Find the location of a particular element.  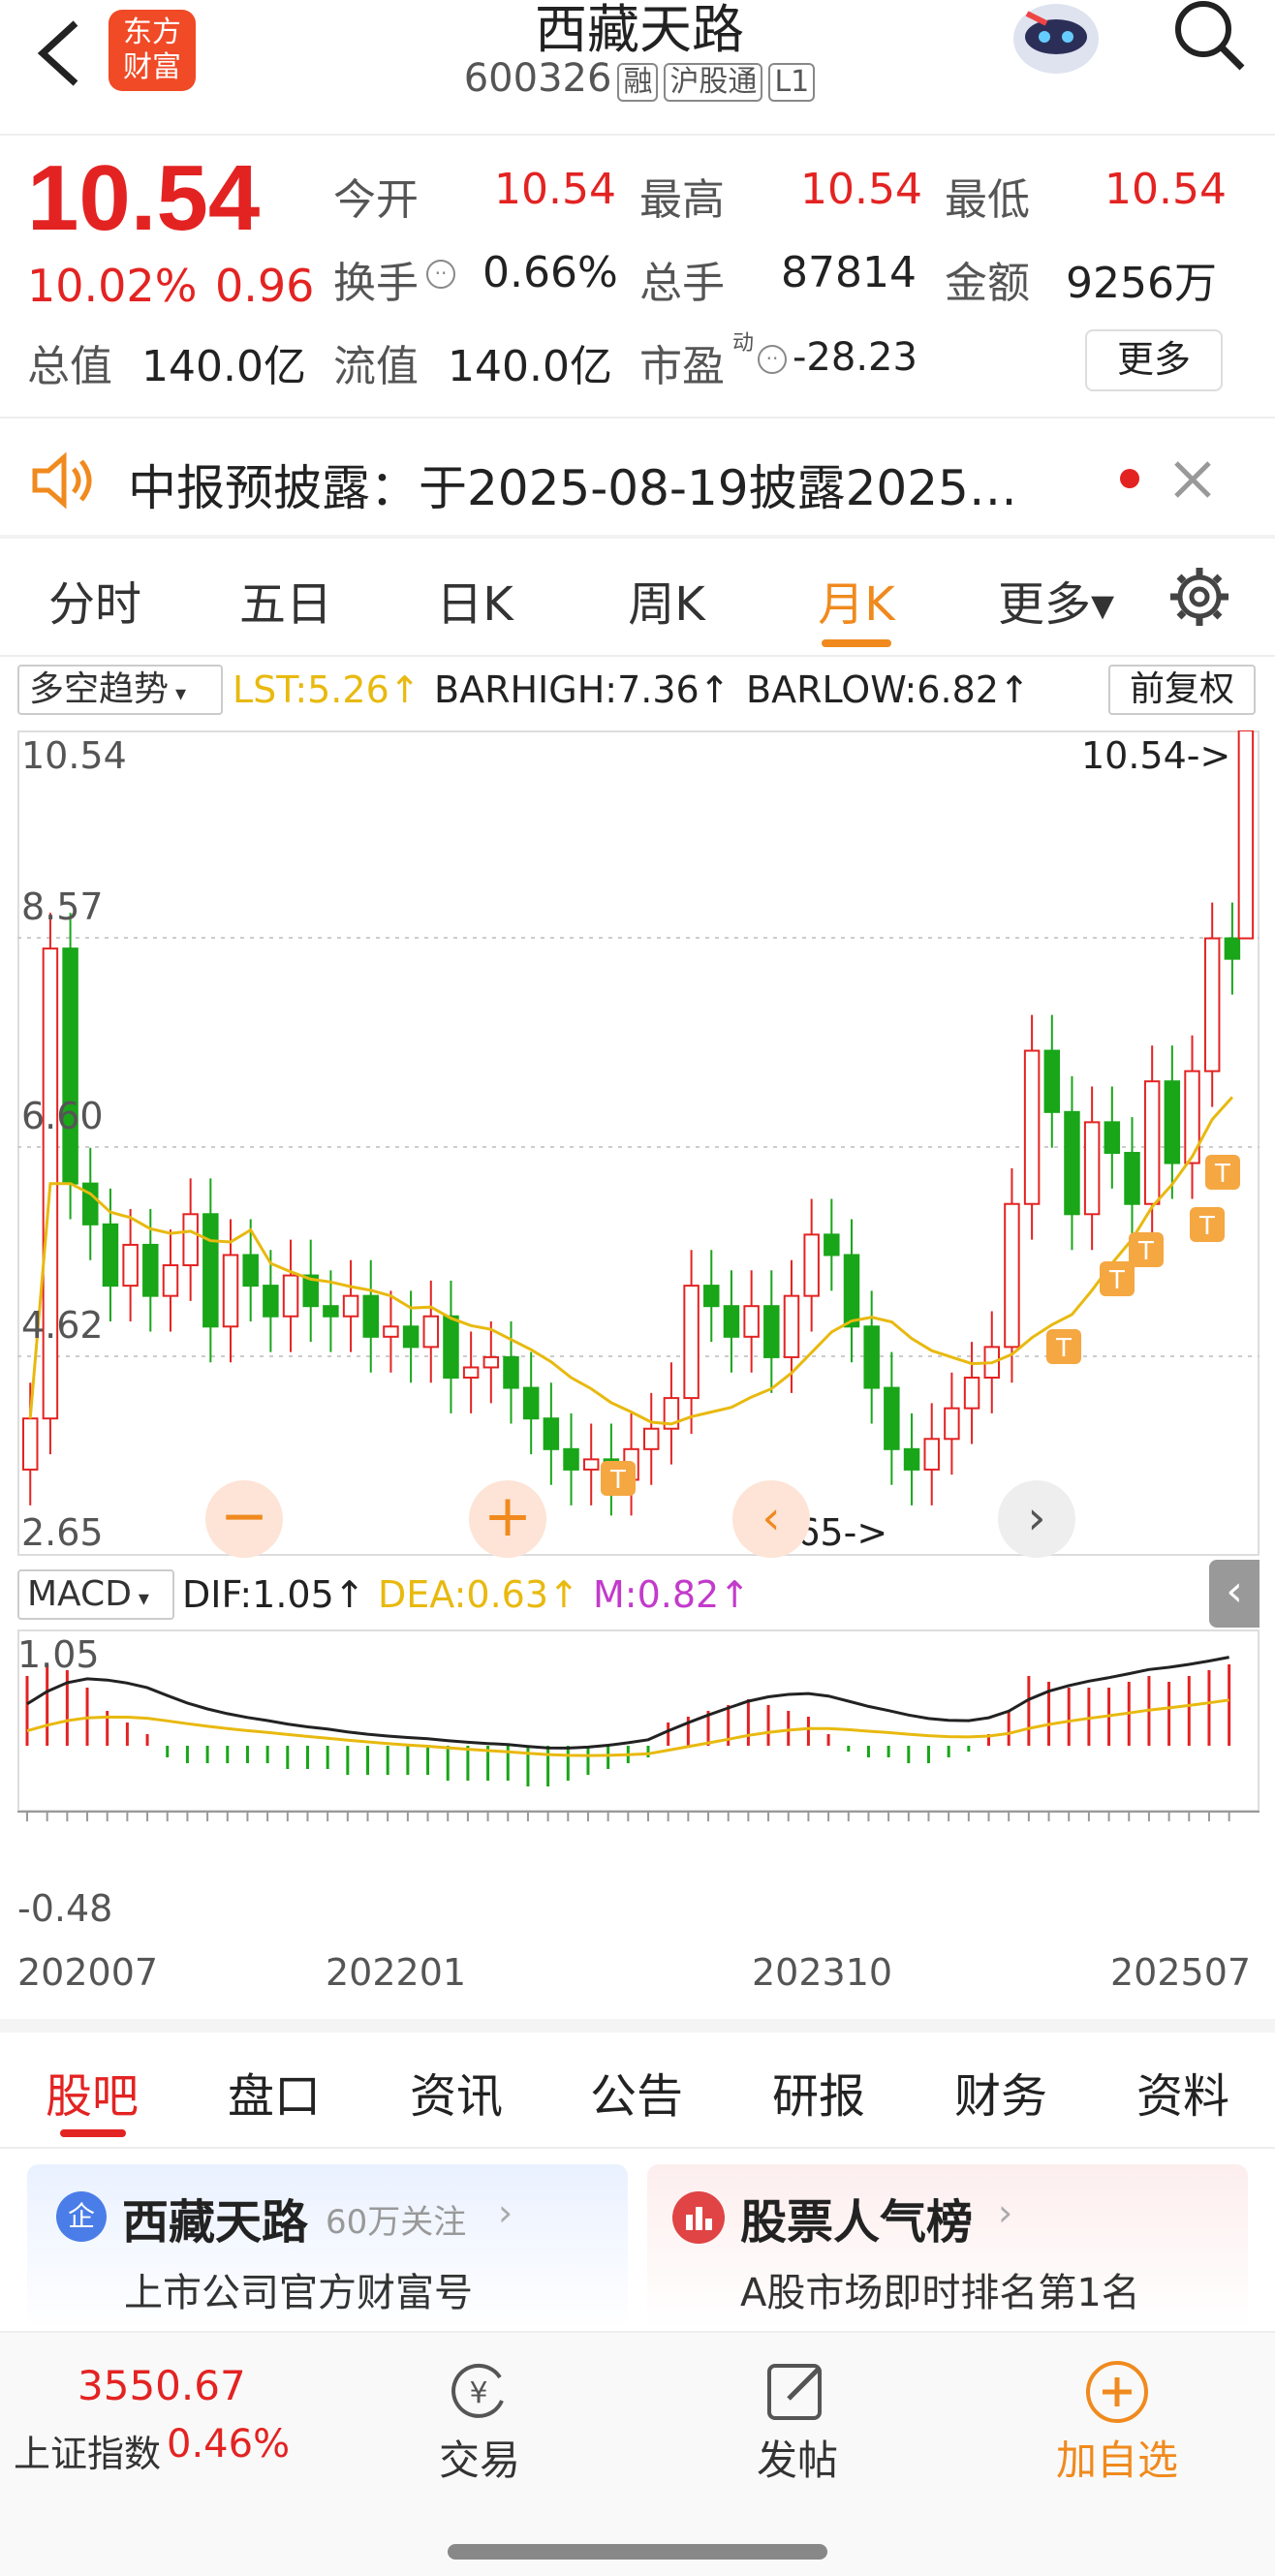

zoom-in-button: + is located at coordinates (508, 1519).